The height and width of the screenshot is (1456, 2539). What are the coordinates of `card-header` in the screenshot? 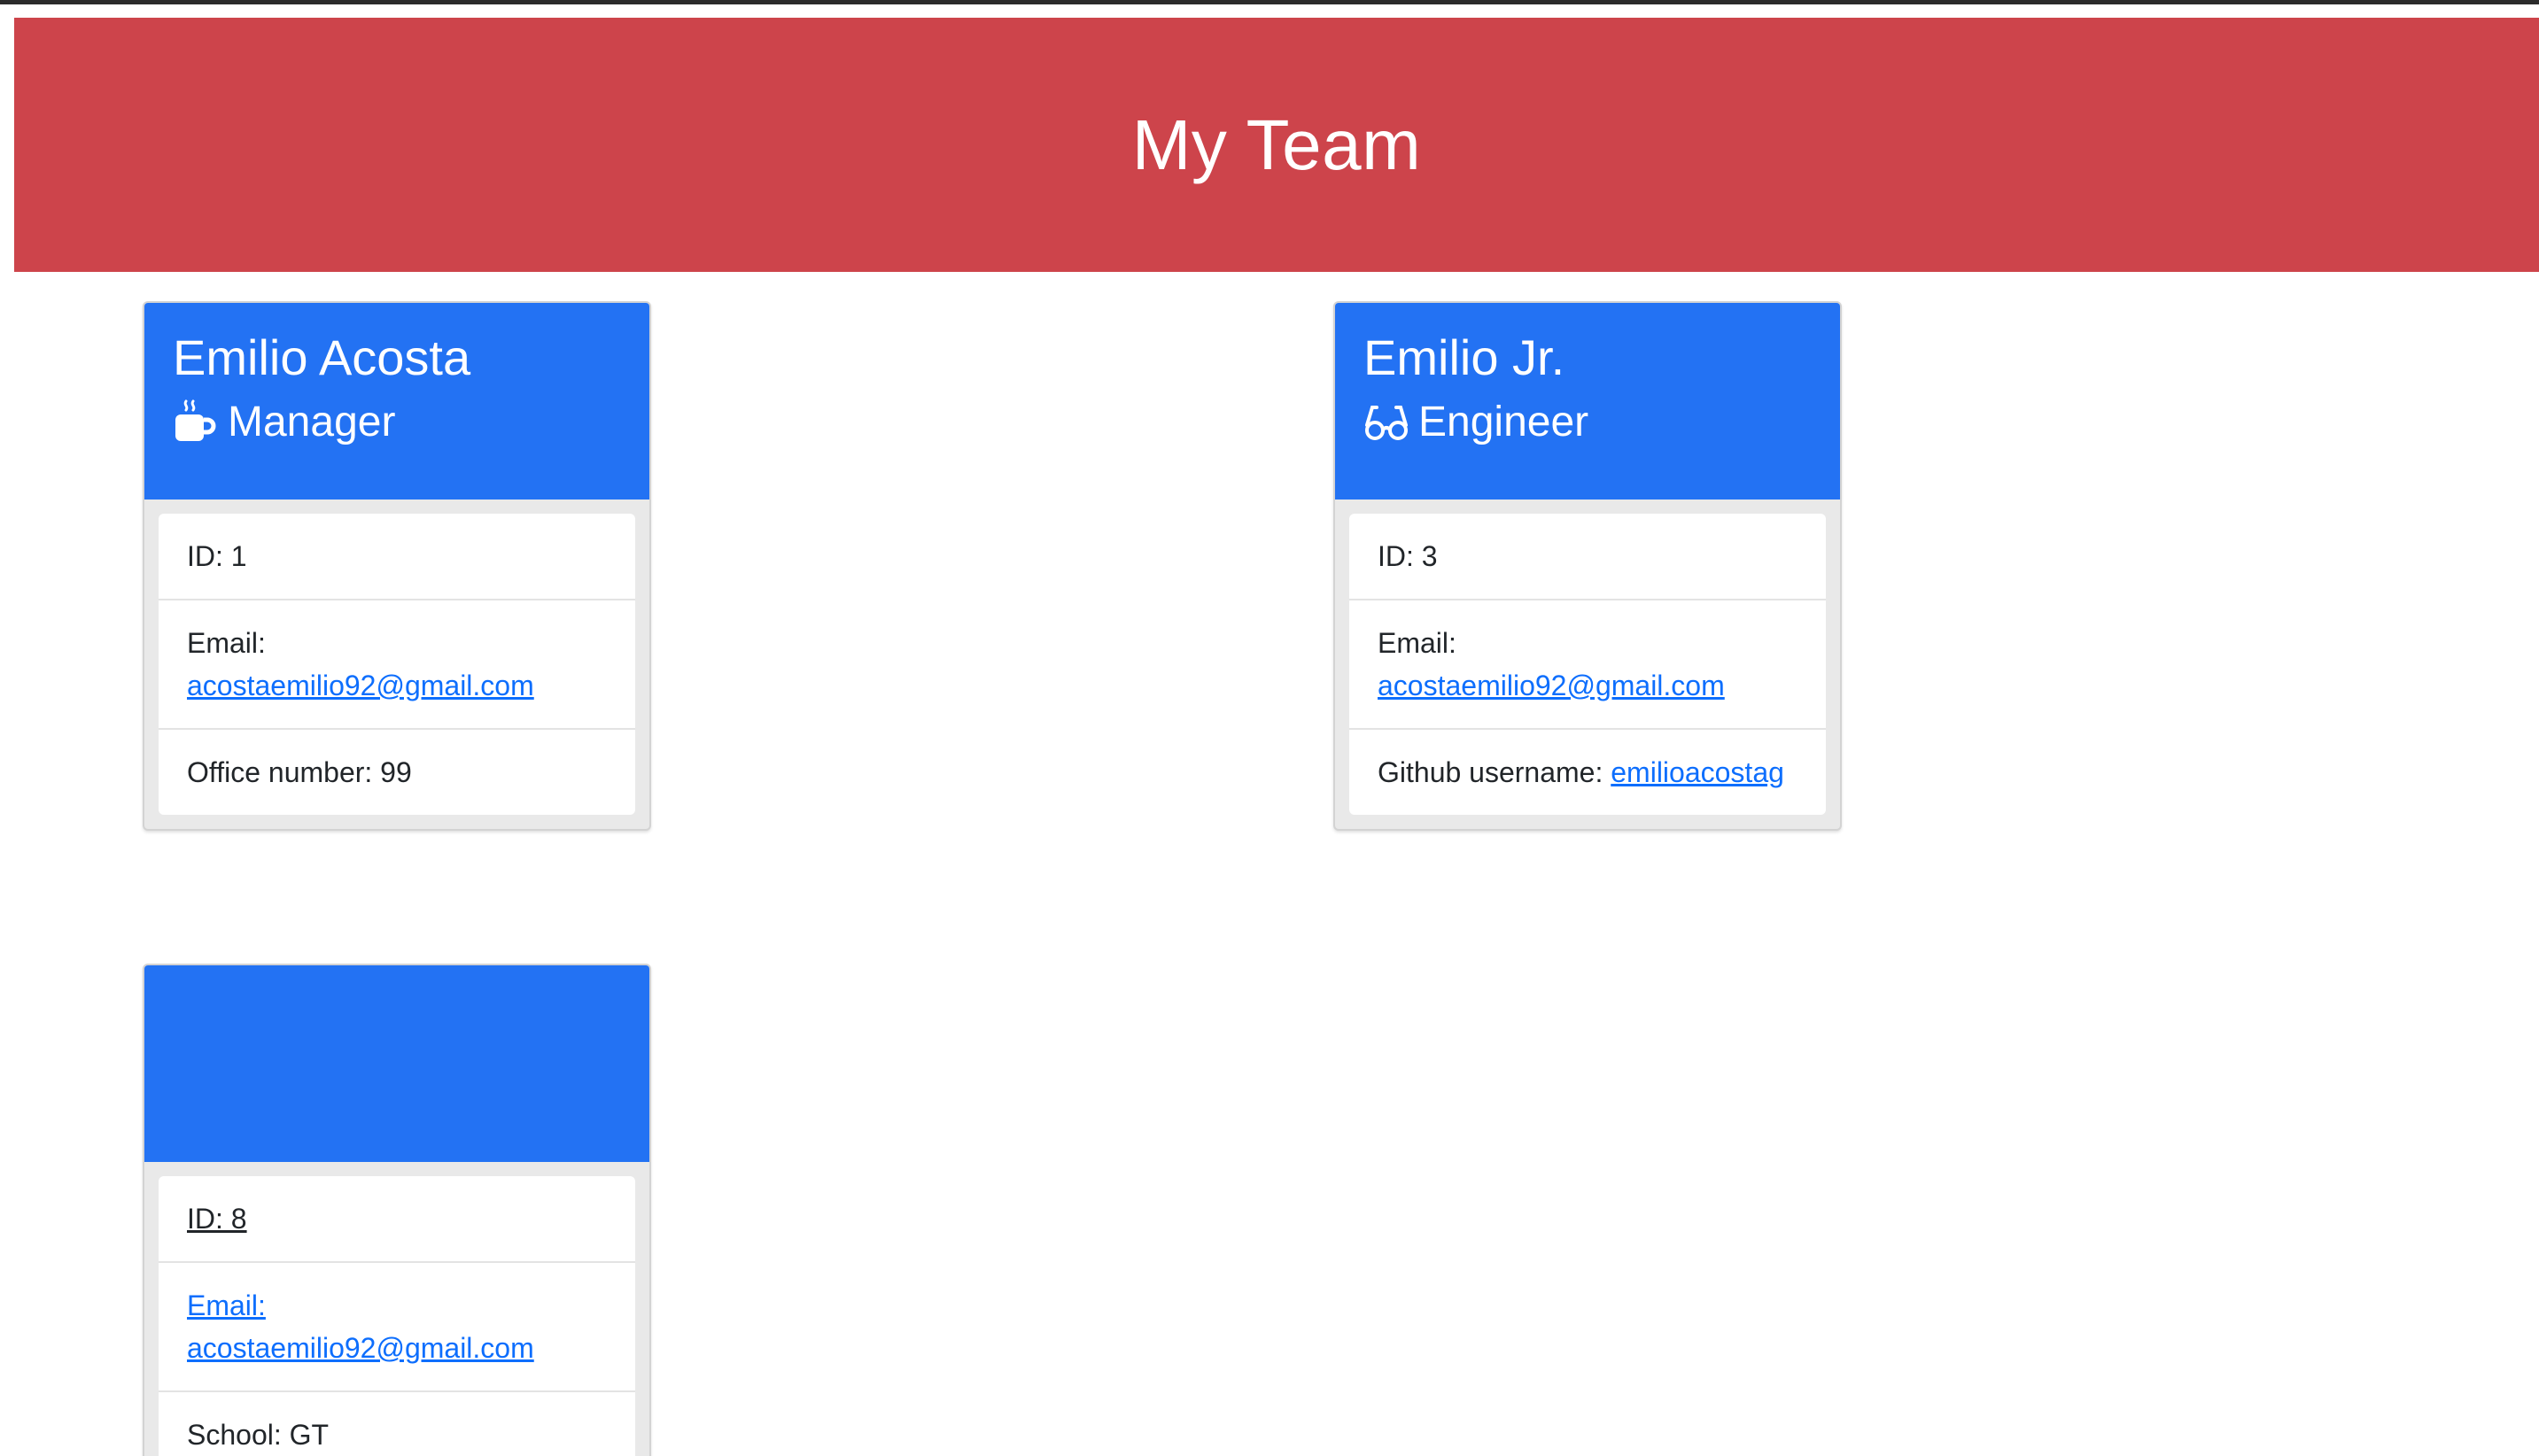 It's located at (396, 1063).